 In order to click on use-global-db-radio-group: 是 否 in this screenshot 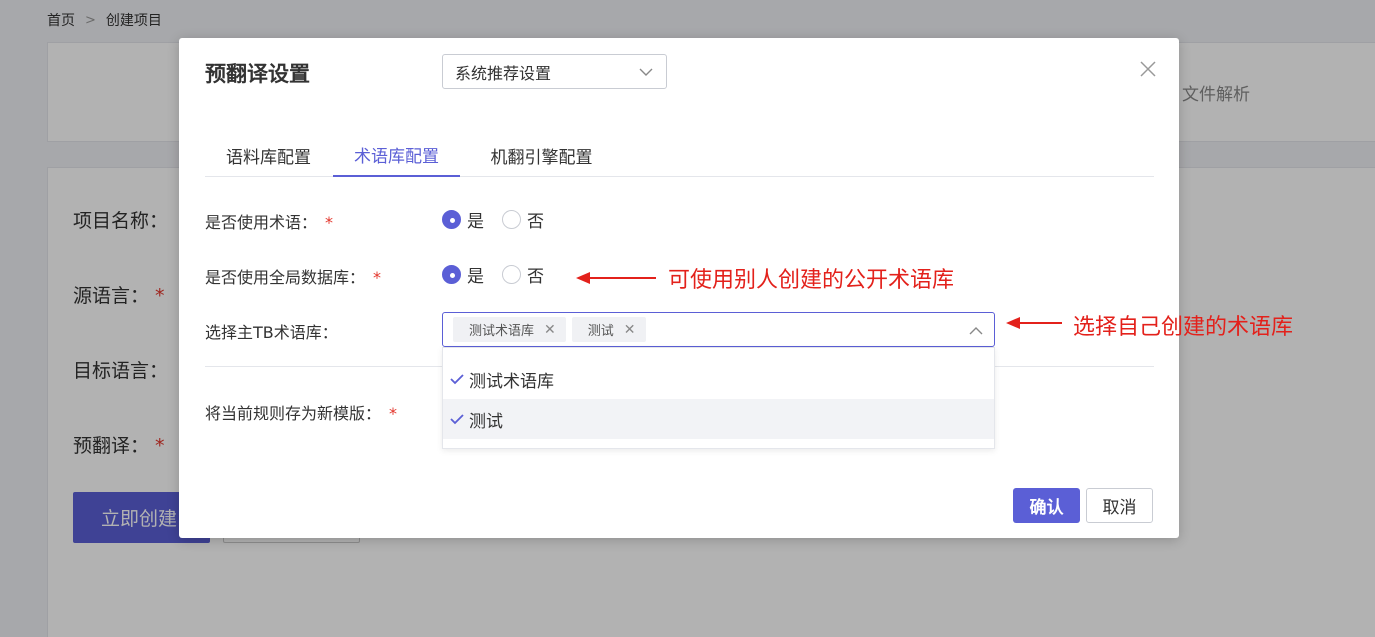, I will do `click(502, 274)`.